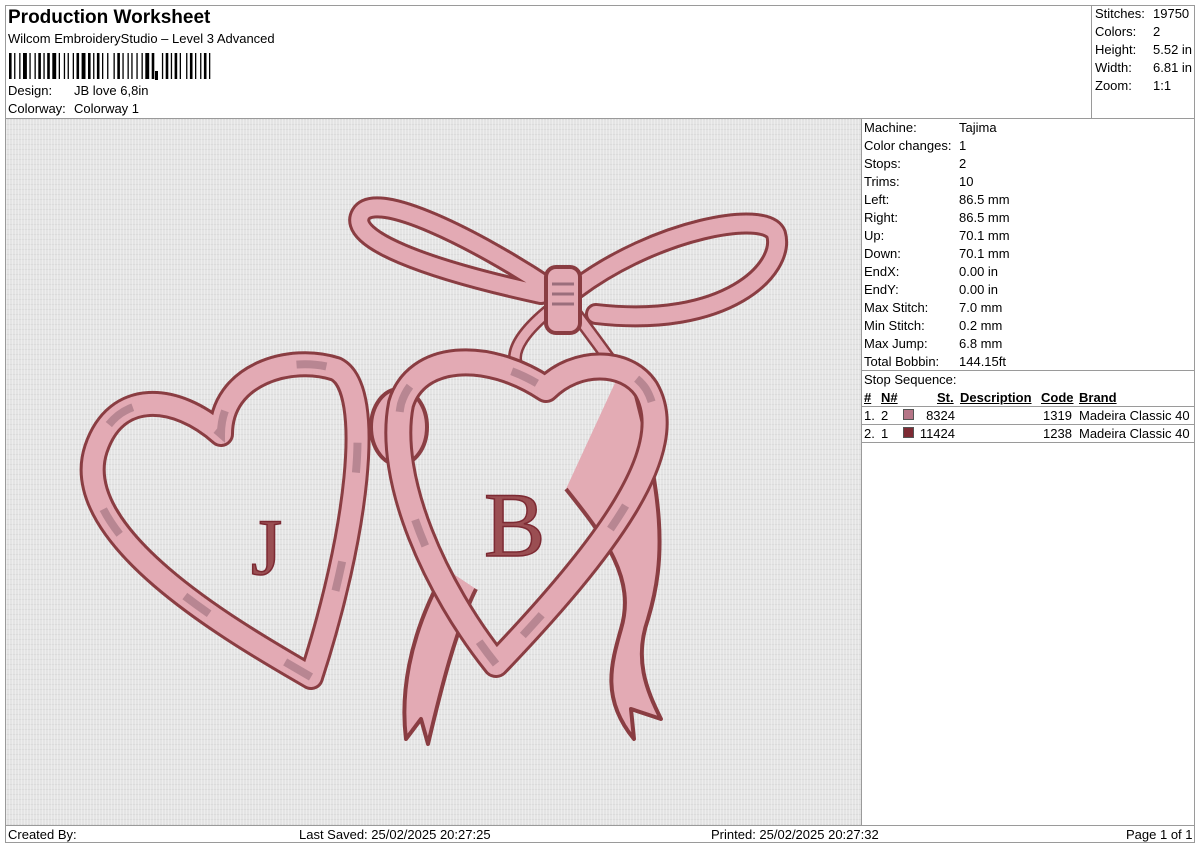  Describe the element at coordinates (889, 397) in the screenshot. I see `col-header-n: N#` at that location.